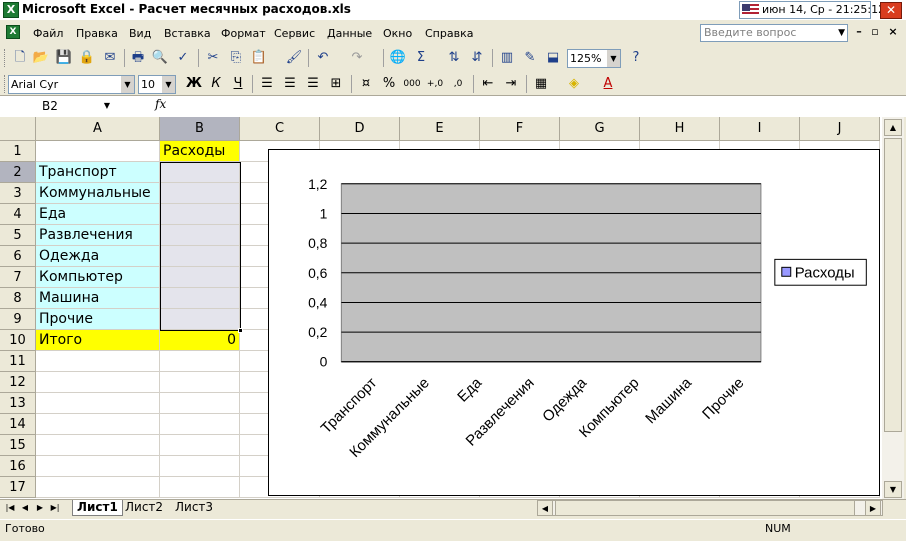 The image size is (906, 541). I want to click on decrease-decimal-icon: ,0, so click(458, 84).